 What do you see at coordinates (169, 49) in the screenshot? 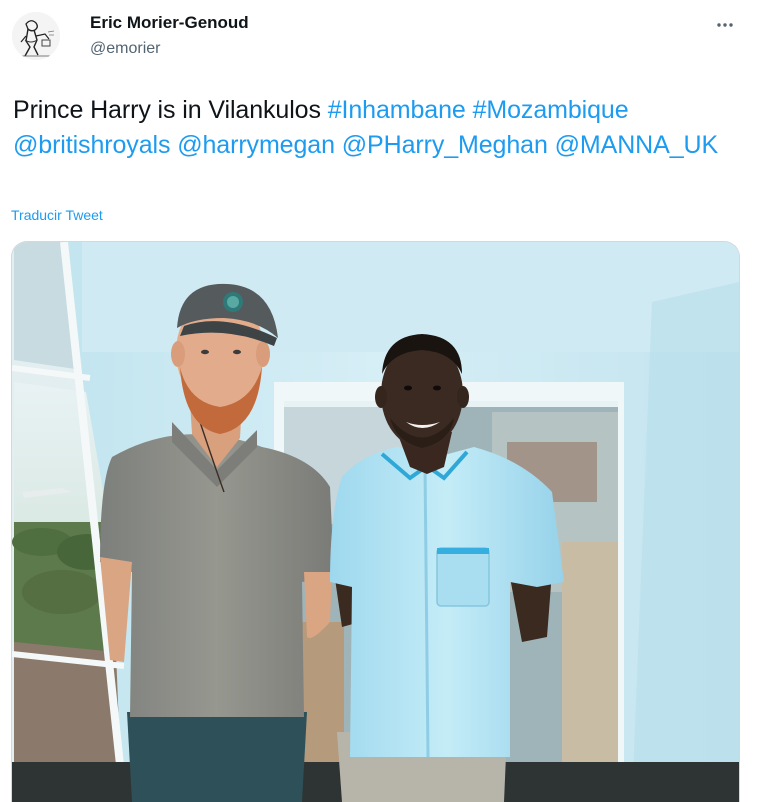
I see `author-handle: @emorier` at bounding box center [169, 49].